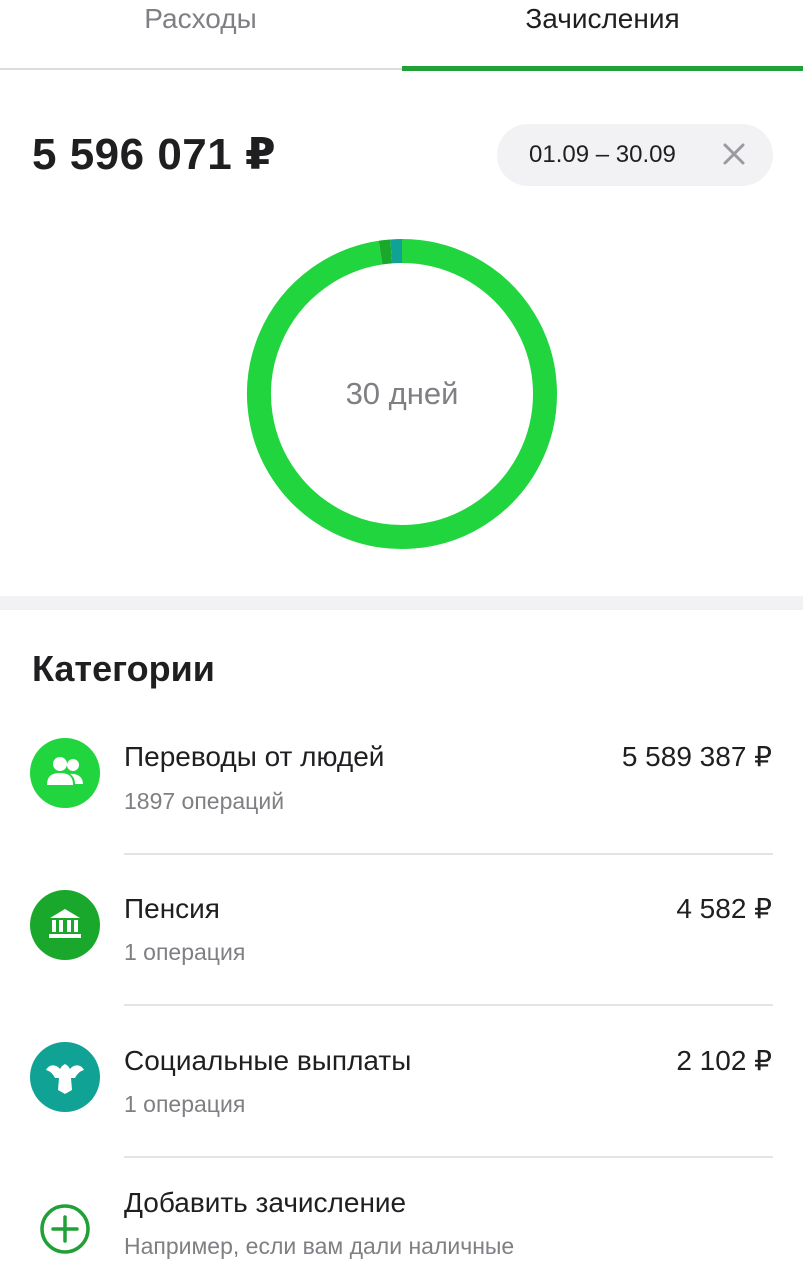  I want to click on income-donut-chart: 30 дней, so click(402, 394).